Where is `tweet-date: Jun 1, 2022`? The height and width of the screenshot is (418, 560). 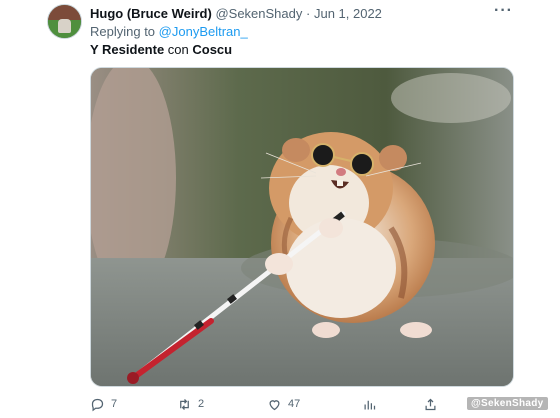
tweet-date: Jun 1, 2022 is located at coordinates (348, 13).